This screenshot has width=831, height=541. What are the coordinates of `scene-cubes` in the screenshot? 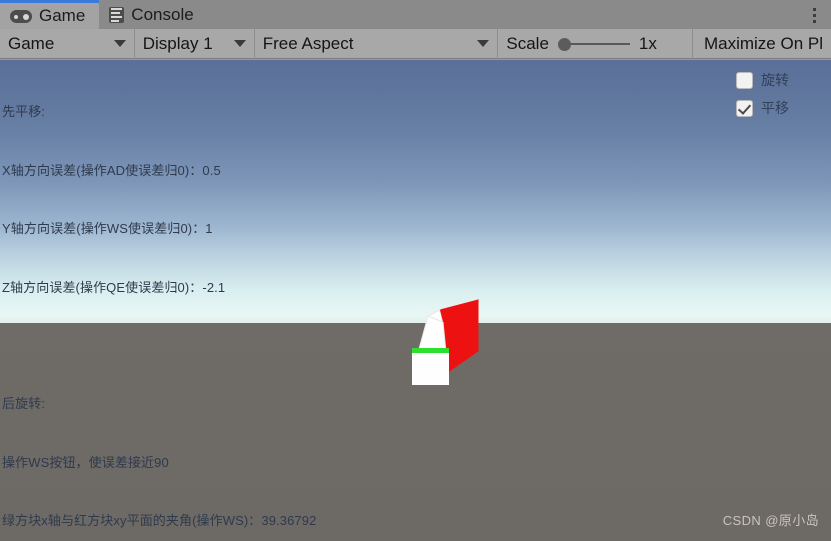 It's located at (445, 342).